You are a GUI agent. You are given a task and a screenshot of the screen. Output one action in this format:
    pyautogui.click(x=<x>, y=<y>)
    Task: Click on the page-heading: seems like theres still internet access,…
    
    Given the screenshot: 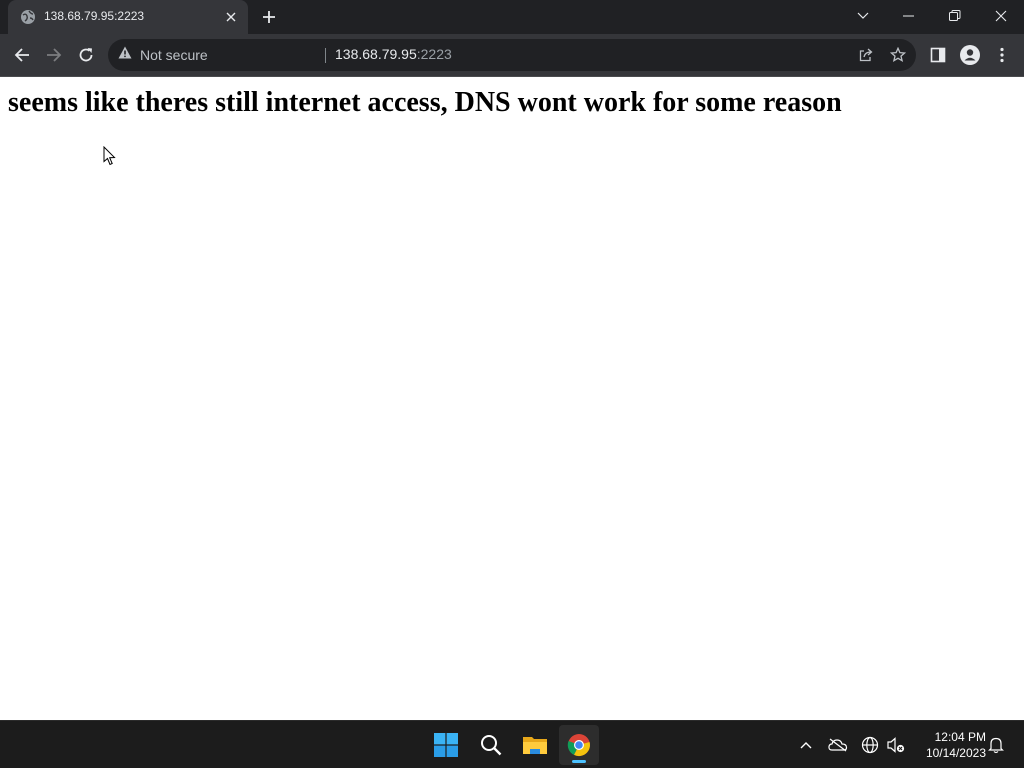 What is the action you would take?
    pyautogui.click(x=425, y=102)
    